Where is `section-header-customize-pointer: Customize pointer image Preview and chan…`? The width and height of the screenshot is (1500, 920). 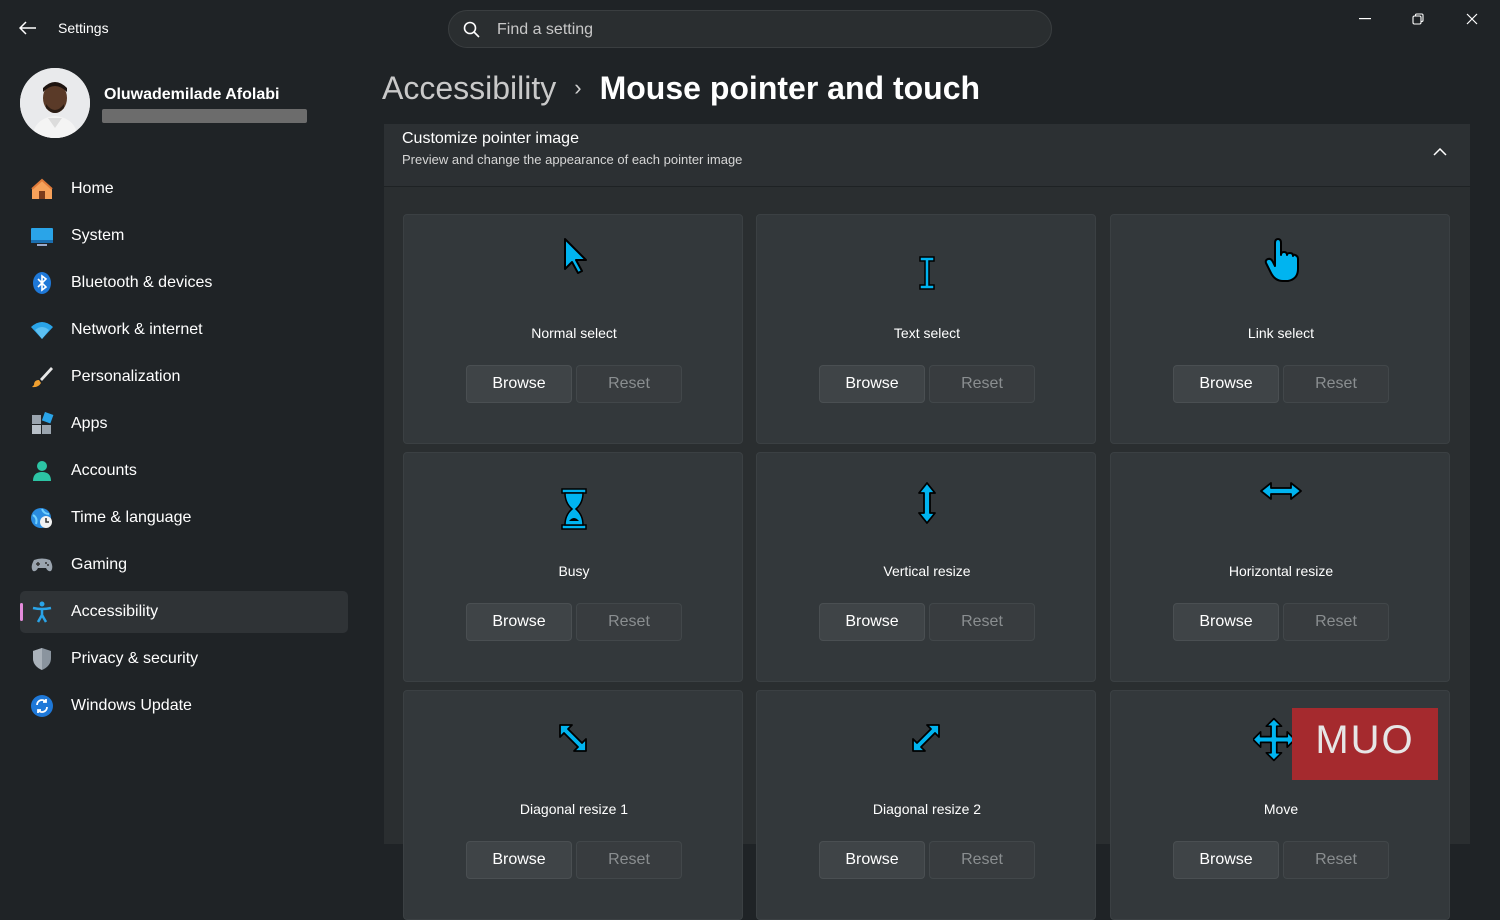 section-header-customize-pointer: Customize pointer image Preview and chan… is located at coordinates (927, 155).